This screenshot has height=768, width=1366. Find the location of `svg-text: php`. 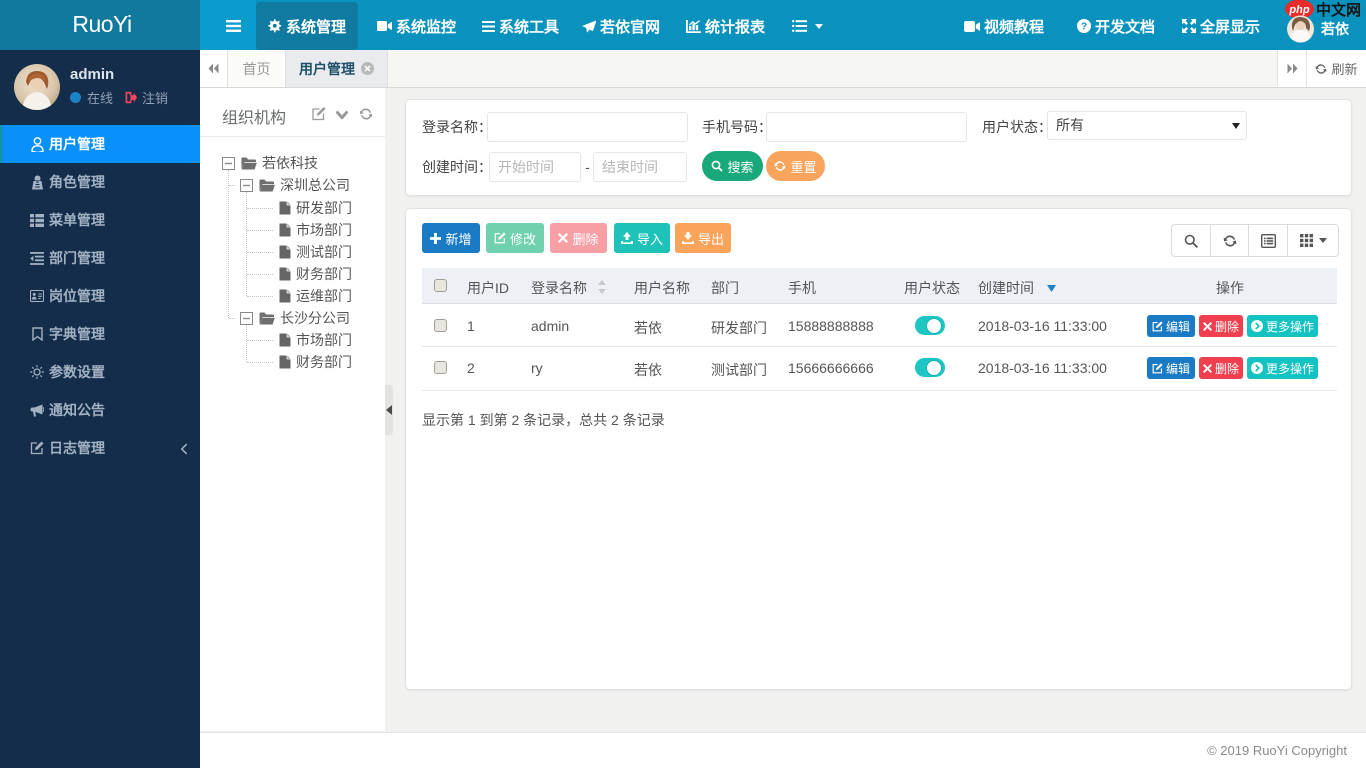

svg-text: php is located at coordinates (1298, 10).